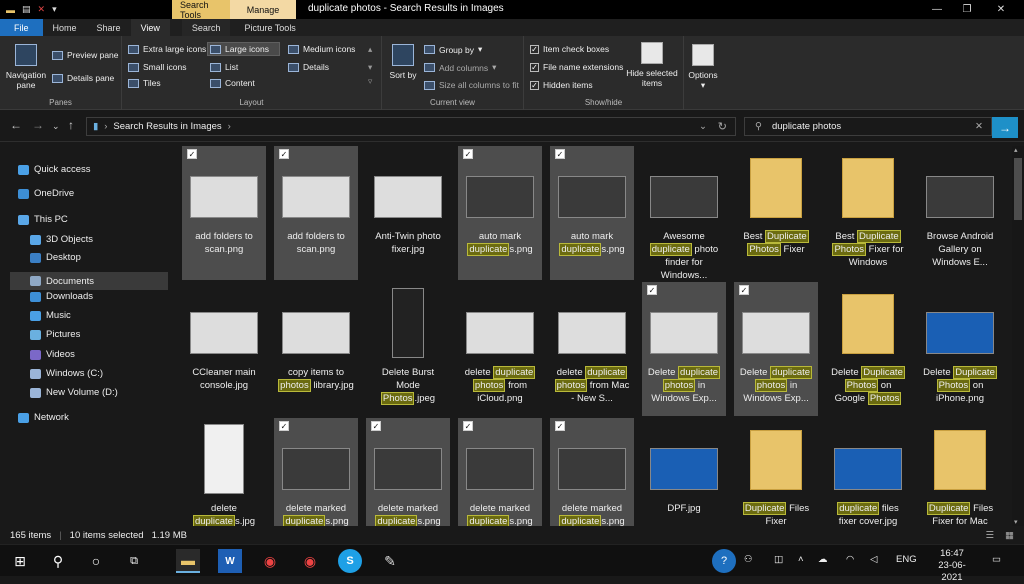  What do you see at coordinates (937, 9) in the screenshot?
I see `minimize-button: —` at bounding box center [937, 9].